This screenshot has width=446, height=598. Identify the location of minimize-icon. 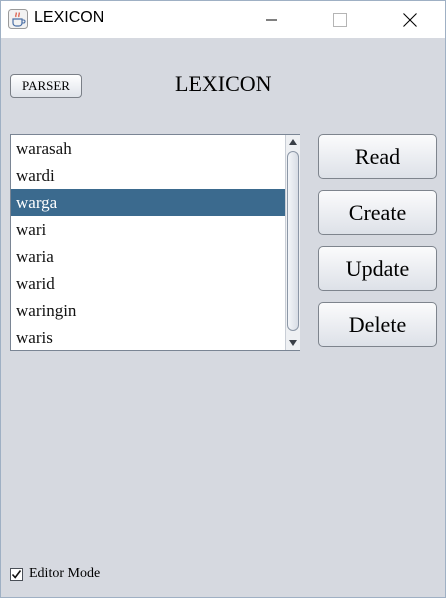
(271, 19).